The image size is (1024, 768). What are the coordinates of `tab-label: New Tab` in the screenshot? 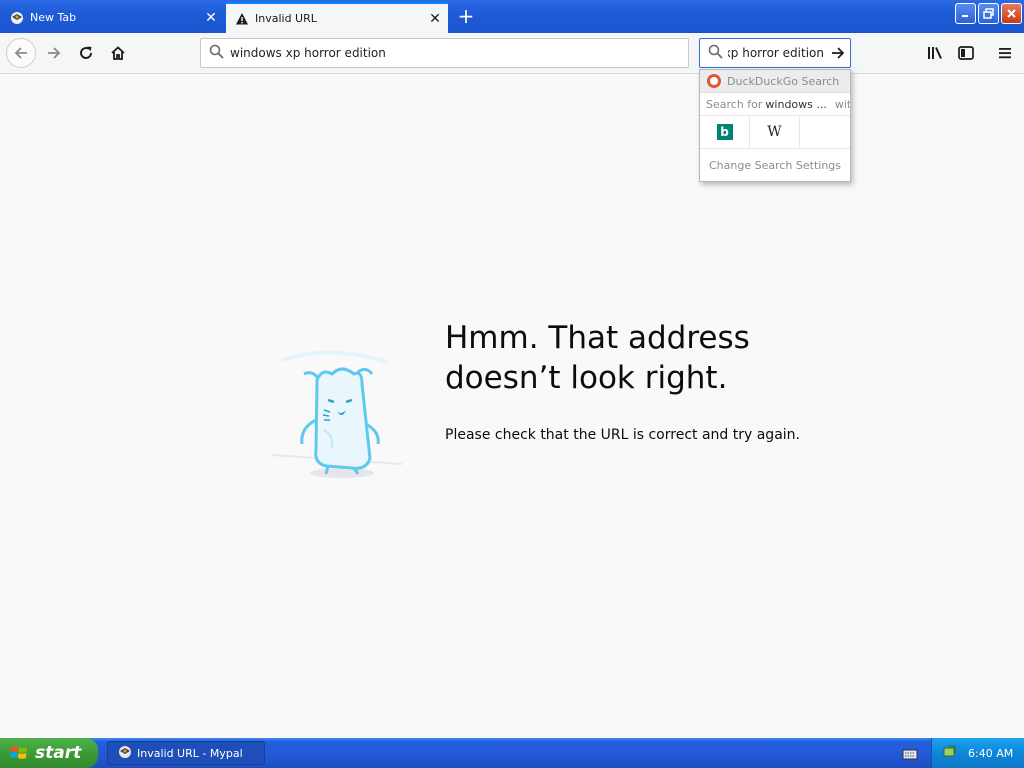 It's located at (53, 17).